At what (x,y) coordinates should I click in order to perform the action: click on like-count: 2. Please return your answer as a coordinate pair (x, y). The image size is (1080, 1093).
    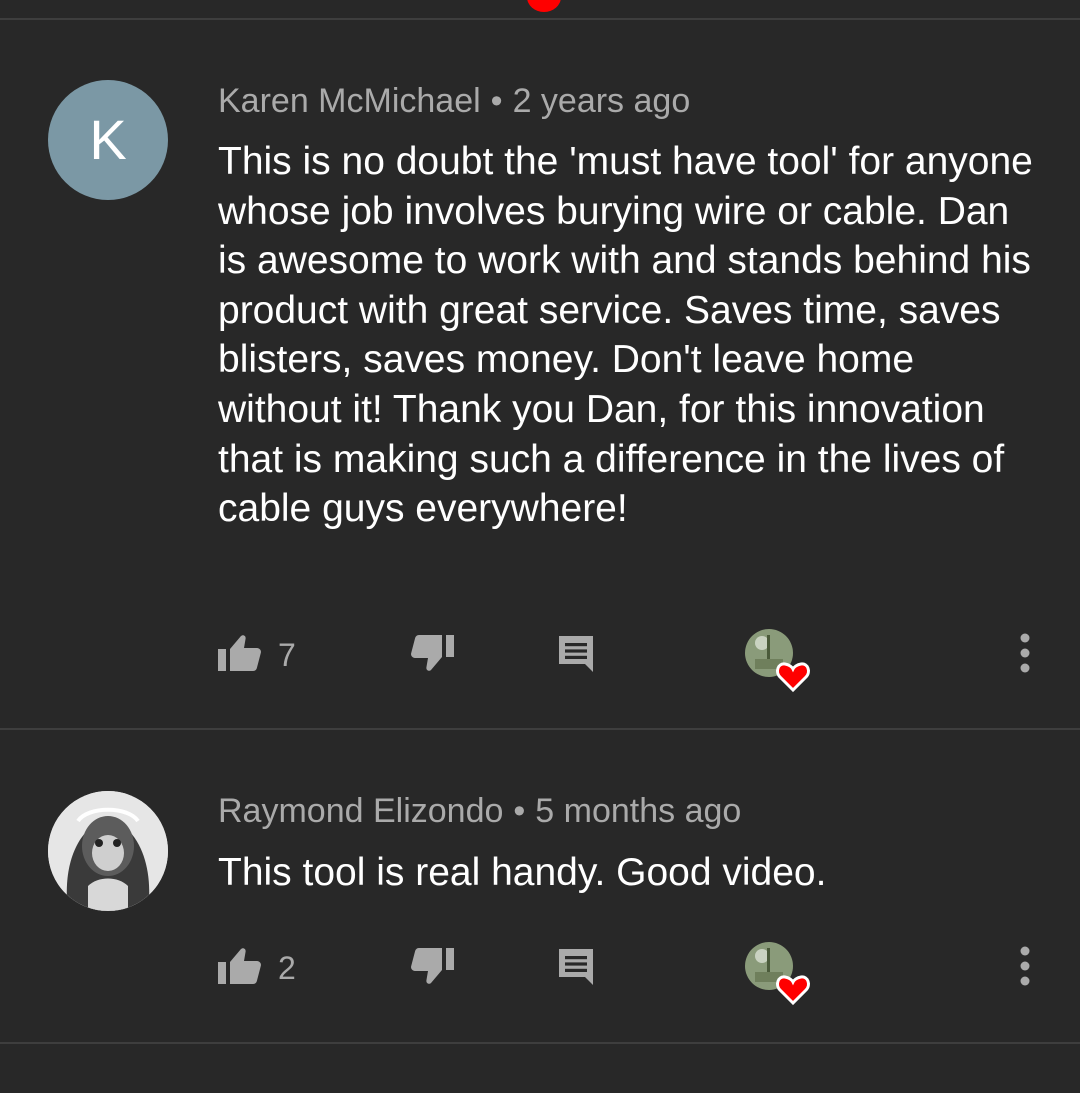
    Looking at the image, I should click on (287, 967).